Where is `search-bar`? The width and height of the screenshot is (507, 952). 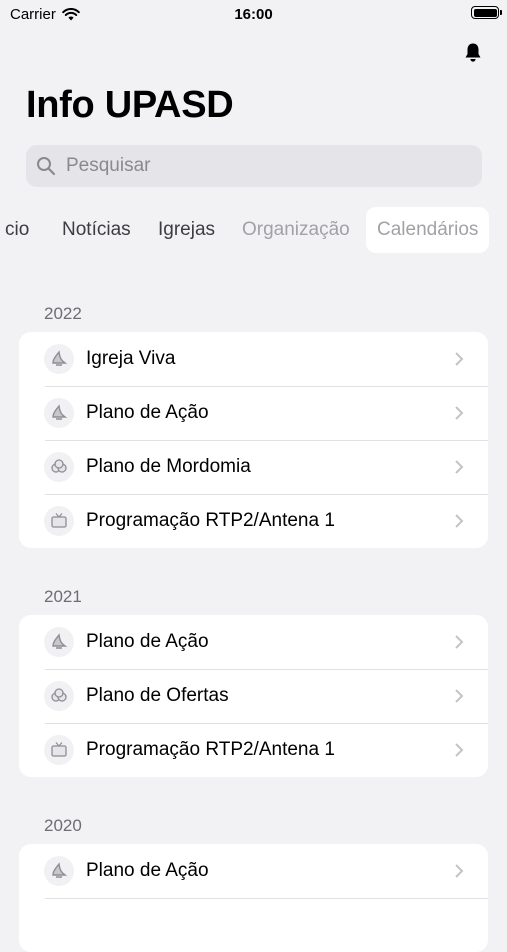
search-bar is located at coordinates (254, 166).